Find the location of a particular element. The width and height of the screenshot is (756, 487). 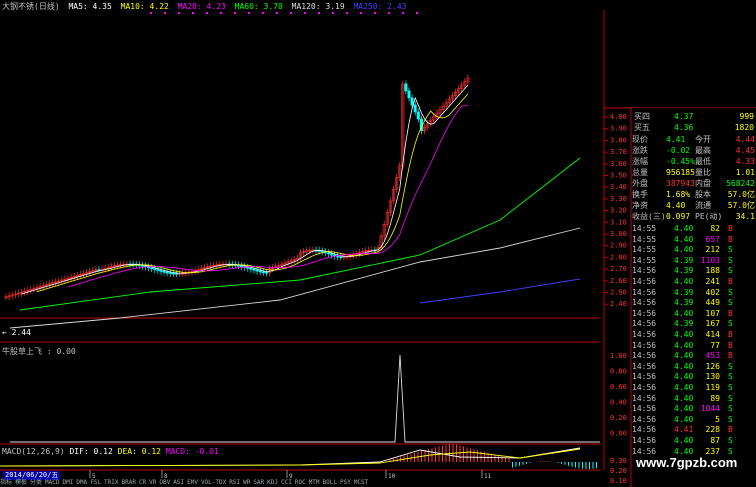

quote-row: 涨跌 -0.02 最高 4.45 is located at coordinates (694, 150).